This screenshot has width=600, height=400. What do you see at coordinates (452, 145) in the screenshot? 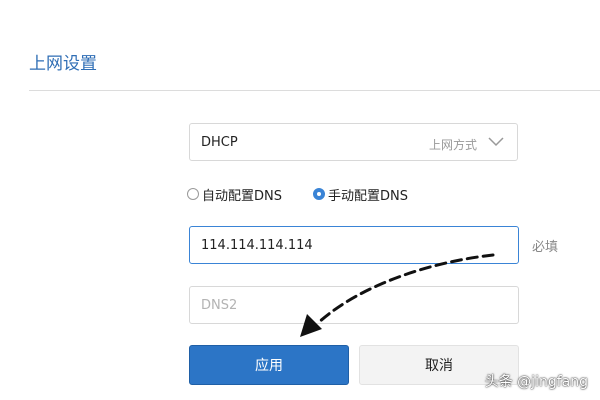
I see `connection-type-hint: 上网方式` at bounding box center [452, 145].